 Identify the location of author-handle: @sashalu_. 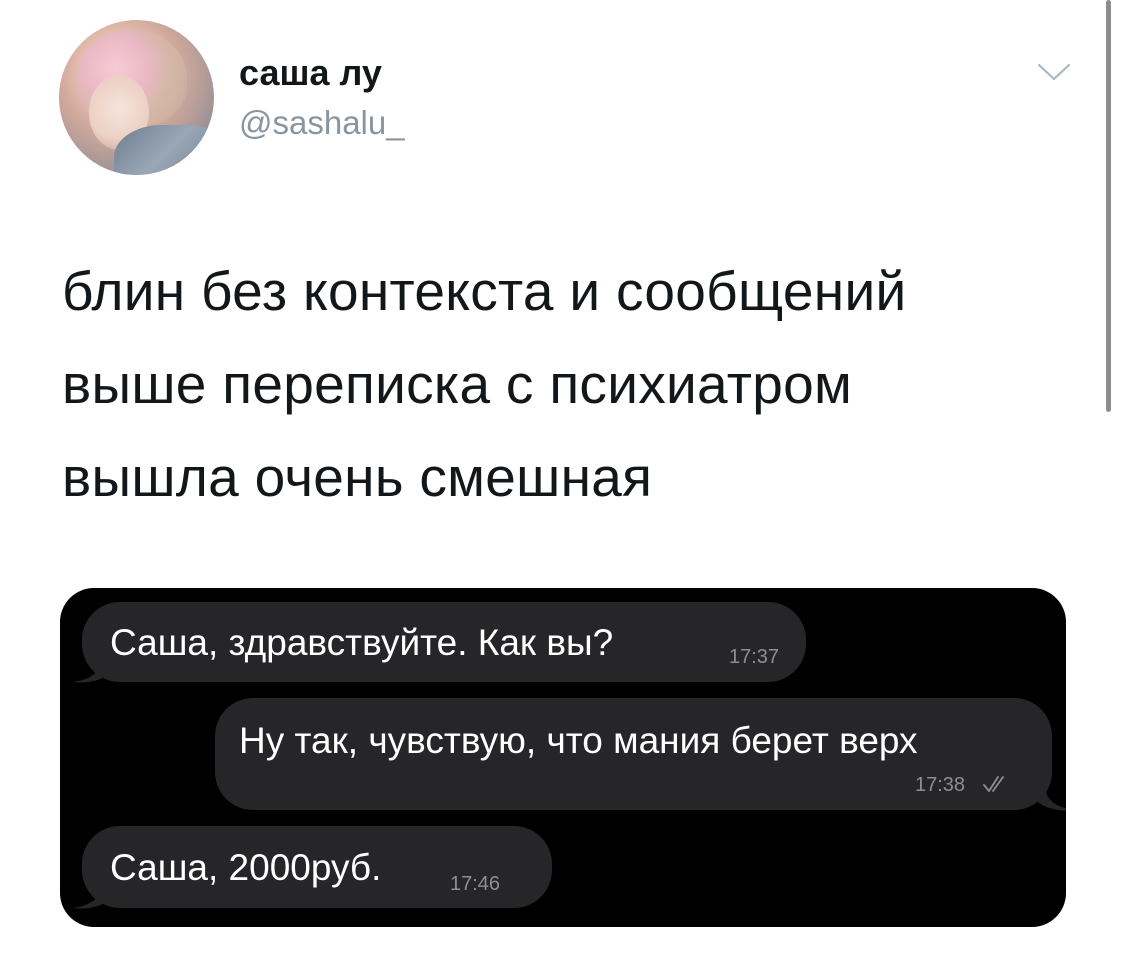
(322, 123).